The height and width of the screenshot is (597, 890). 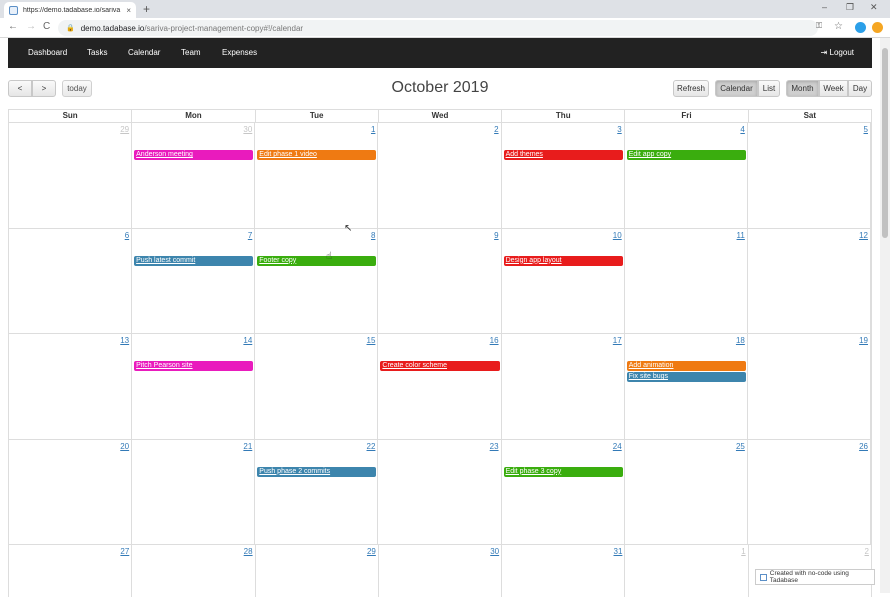 I want to click on calendar-event: Pitch Pearson site, so click(x=194, y=366).